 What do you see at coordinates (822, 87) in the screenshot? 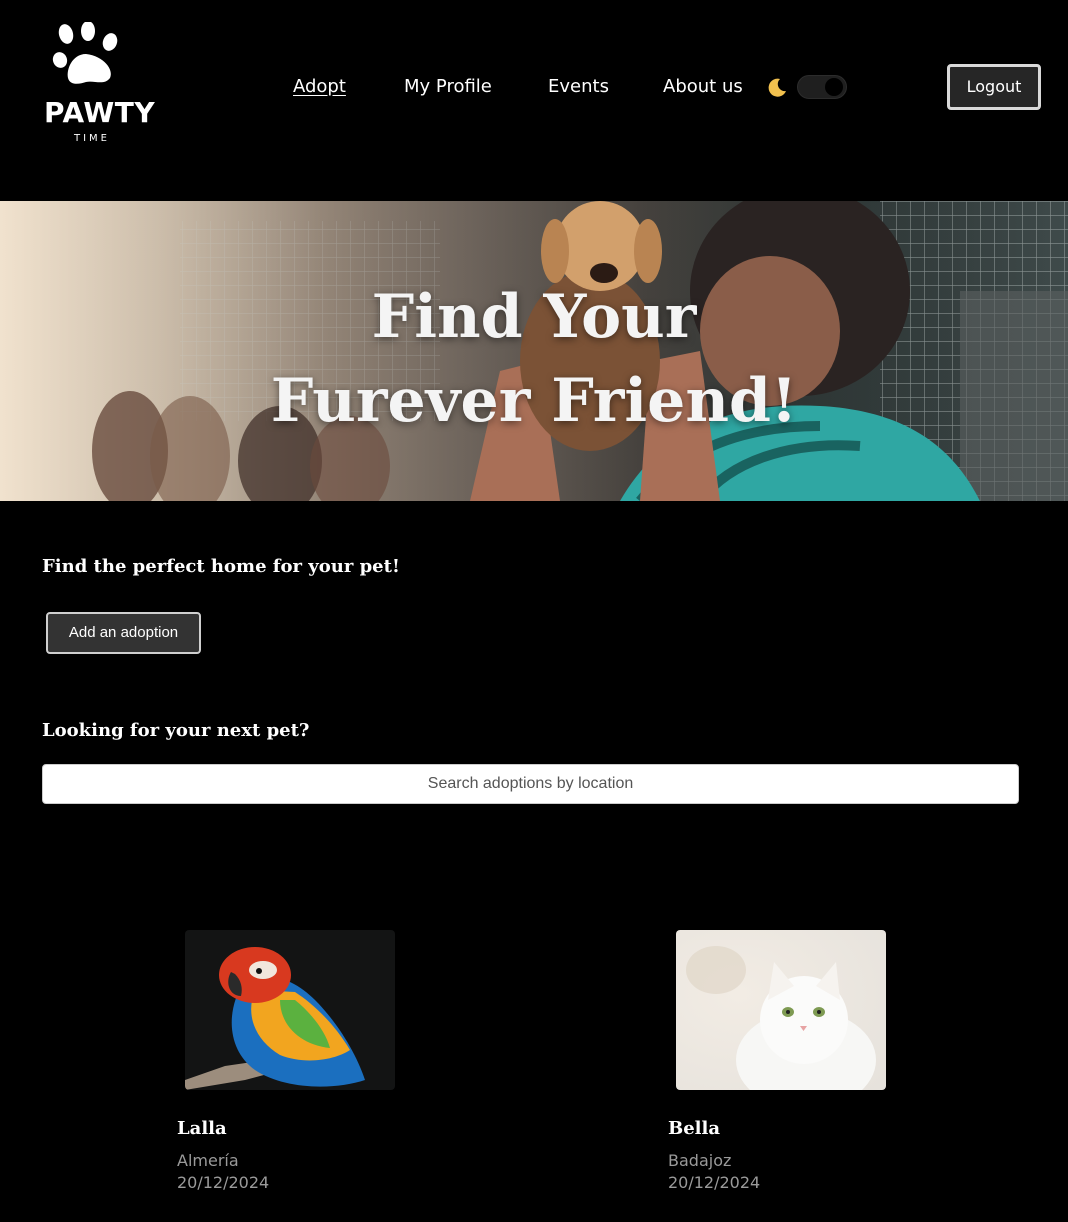
I see `dark-mode-toggle` at bounding box center [822, 87].